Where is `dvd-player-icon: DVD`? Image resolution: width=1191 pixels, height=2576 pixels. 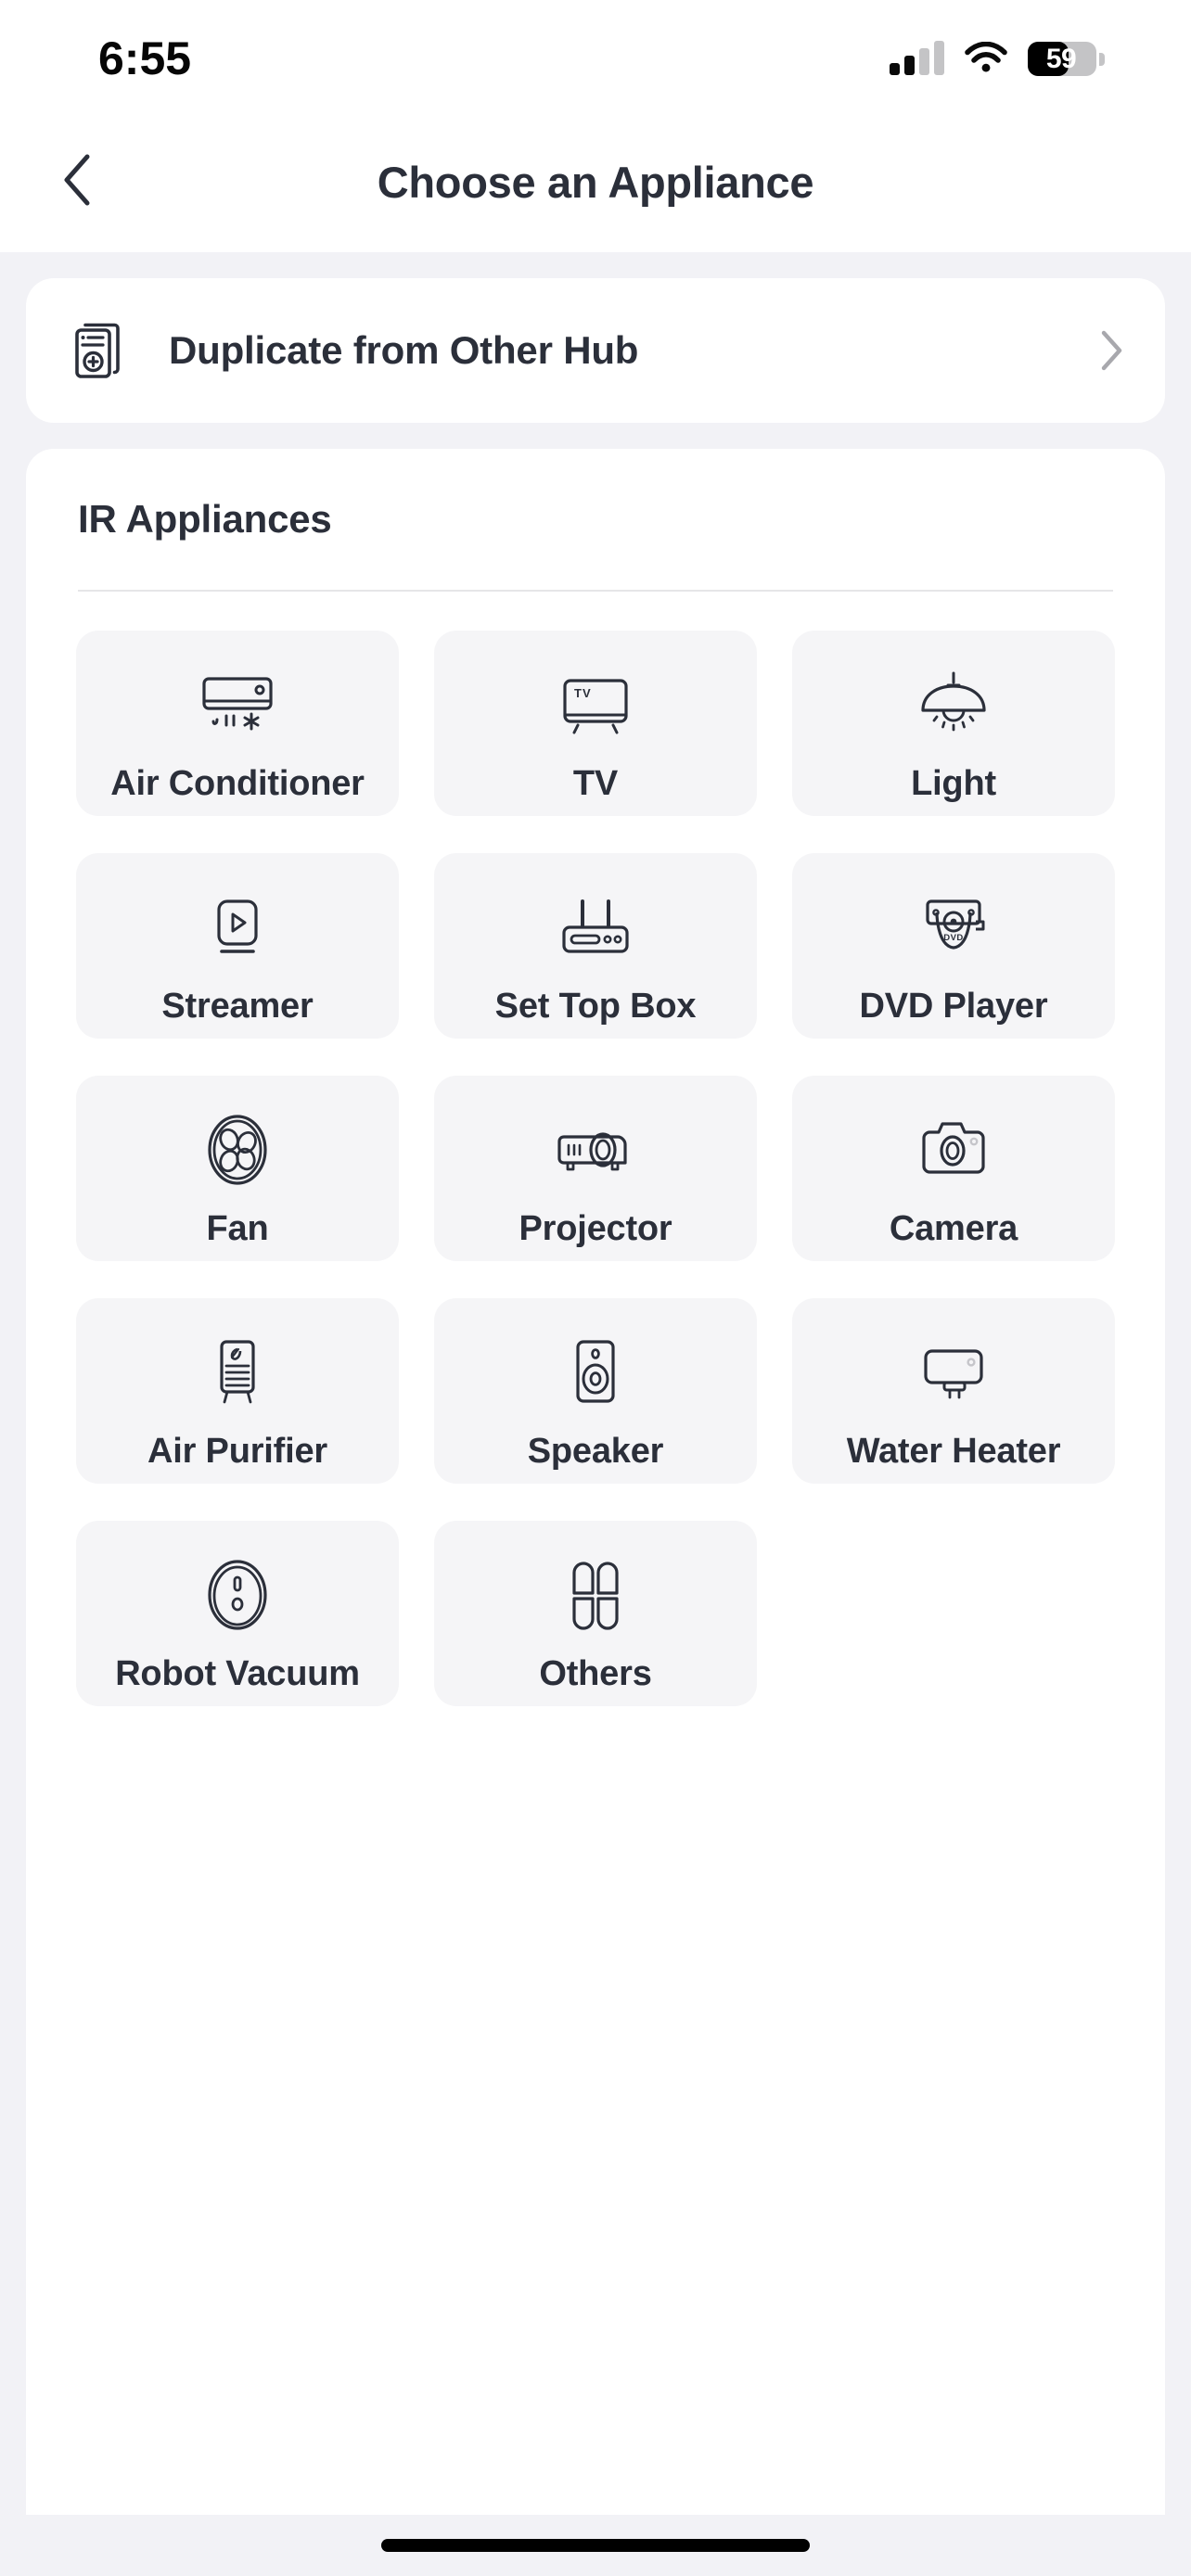 dvd-player-icon: DVD is located at coordinates (953, 927).